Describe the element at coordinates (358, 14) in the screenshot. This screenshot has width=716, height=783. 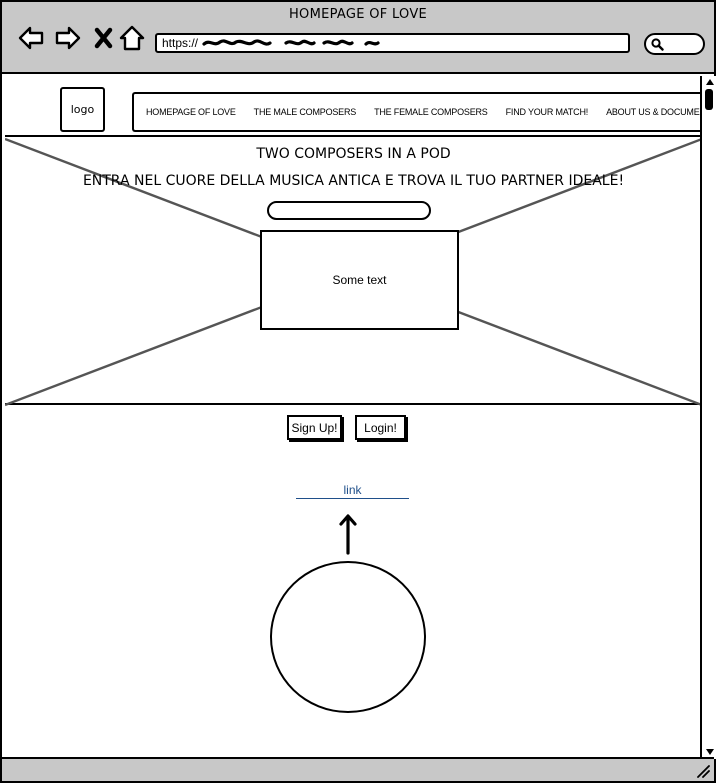
I see `window-title: HOMEPAGE OF LOVE` at that location.